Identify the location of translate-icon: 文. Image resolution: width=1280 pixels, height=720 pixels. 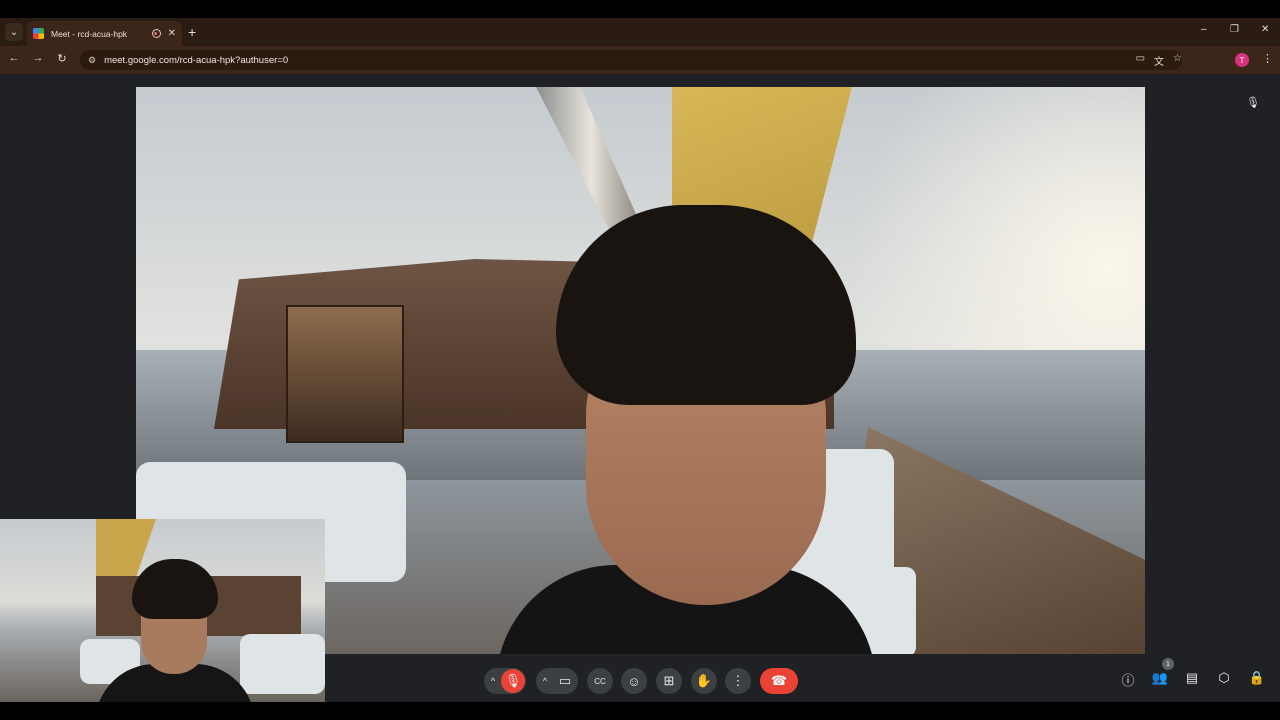
(1159, 60).